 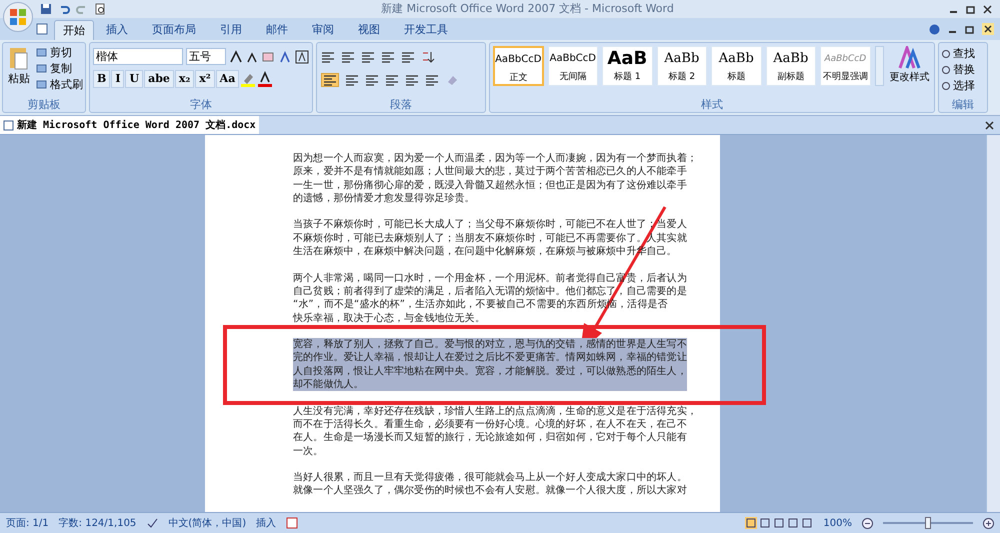 What do you see at coordinates (117, 30) in the screenshot?
I see `ribbon-tab: 插入` at bounding box center [117, 30].